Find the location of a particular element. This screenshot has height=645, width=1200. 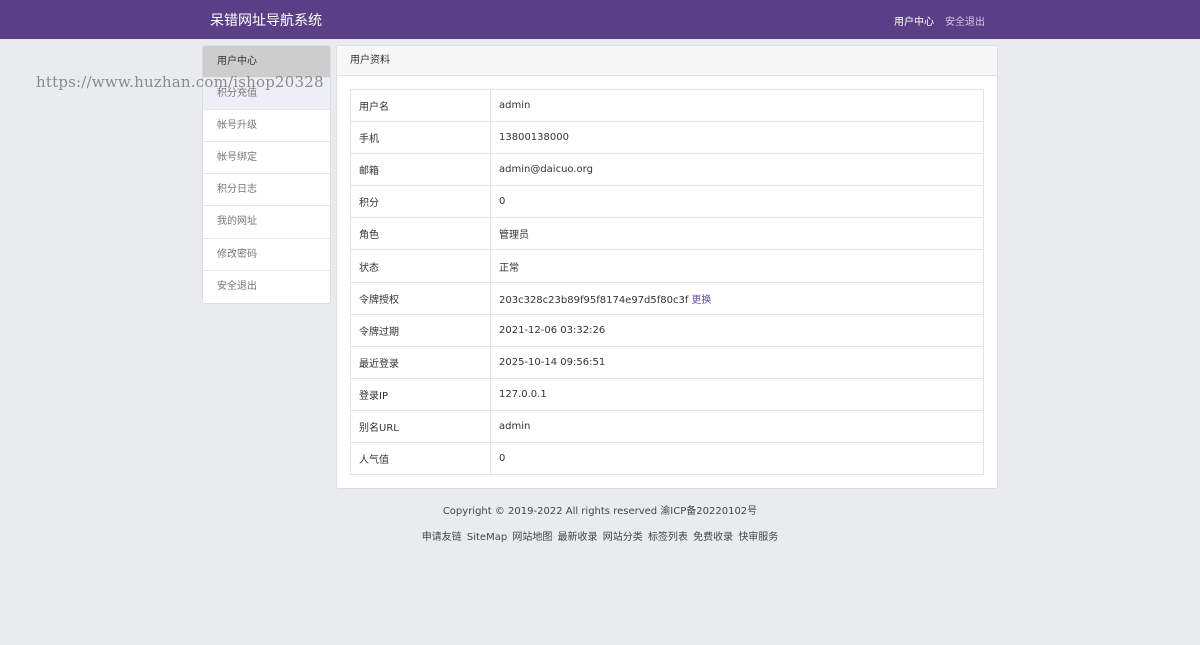

field-value: 127.0.0.1 is located at coordinates (737, 394).